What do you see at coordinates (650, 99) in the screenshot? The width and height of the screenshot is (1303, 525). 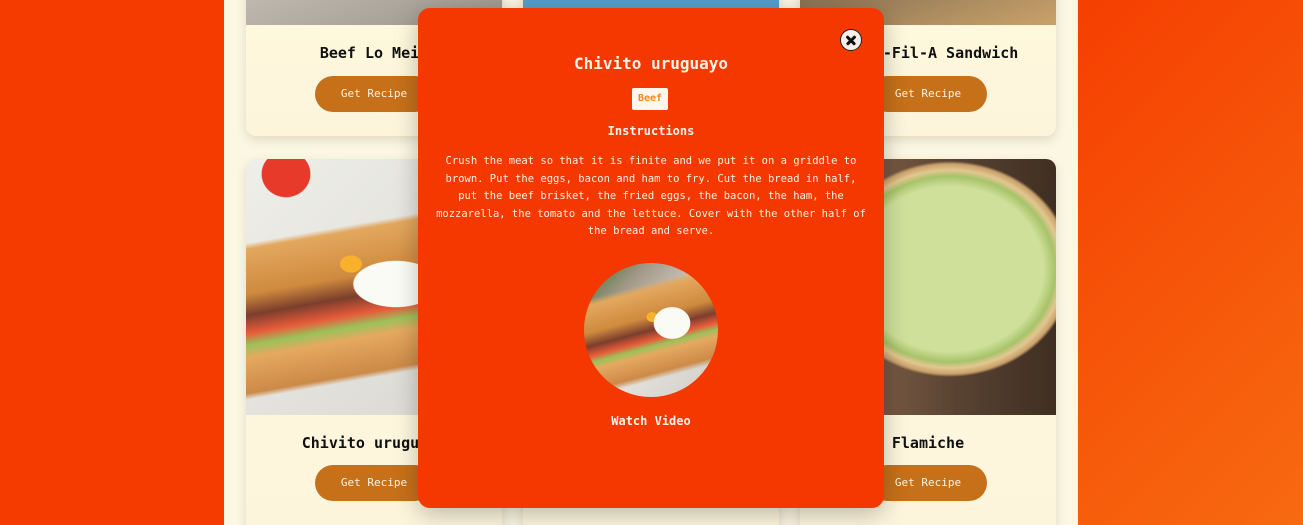 I see `category-badge: Beef` at bounding box center [650, 99].